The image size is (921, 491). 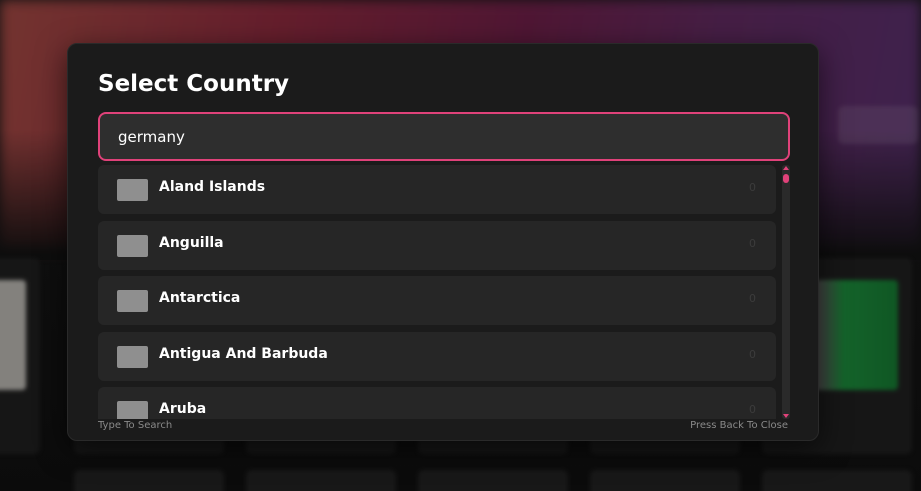 What do you see at coordinates (212, 187) in the screenshot?
I see `country-name: Aland Islands` at bounding box center [212, 187].